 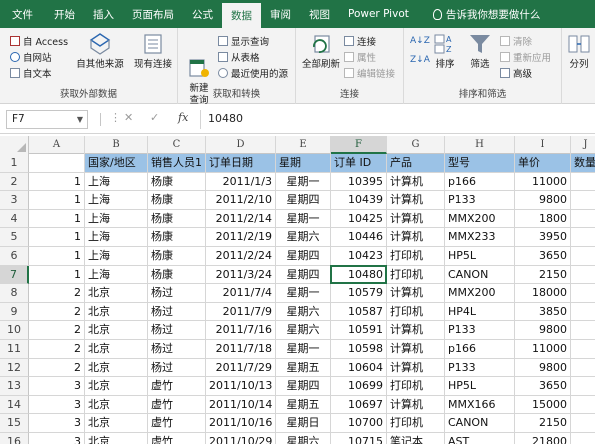 I want to click on cell: 10446, so click(x=359, y=237).